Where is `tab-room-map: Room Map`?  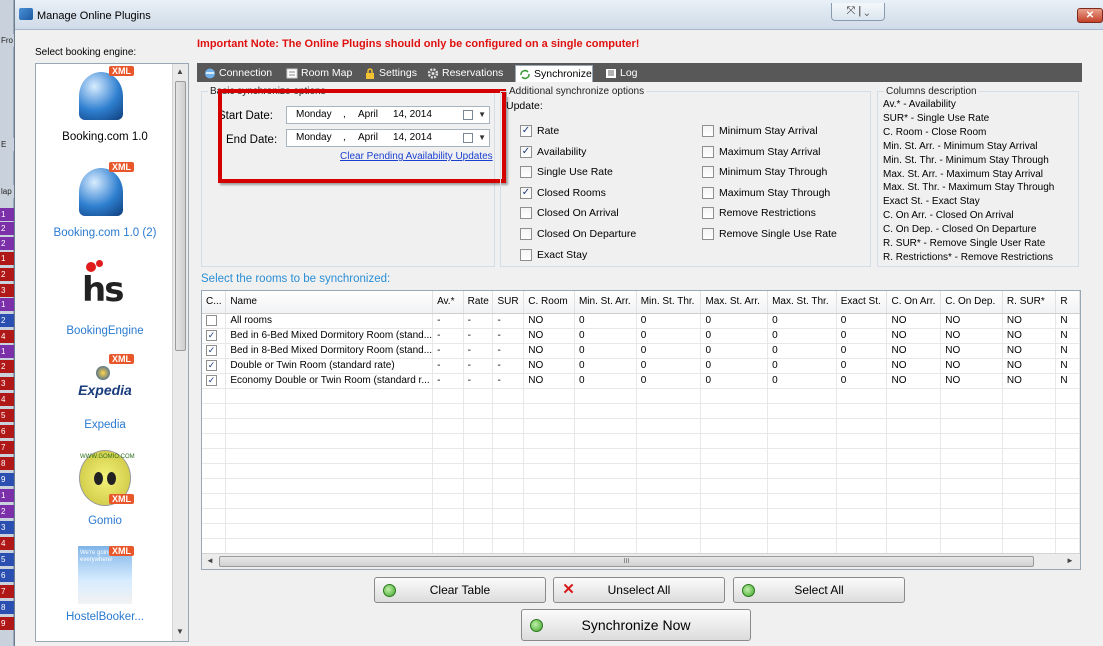 tab-room-map: Room Map is located at coordinates (317, 73).